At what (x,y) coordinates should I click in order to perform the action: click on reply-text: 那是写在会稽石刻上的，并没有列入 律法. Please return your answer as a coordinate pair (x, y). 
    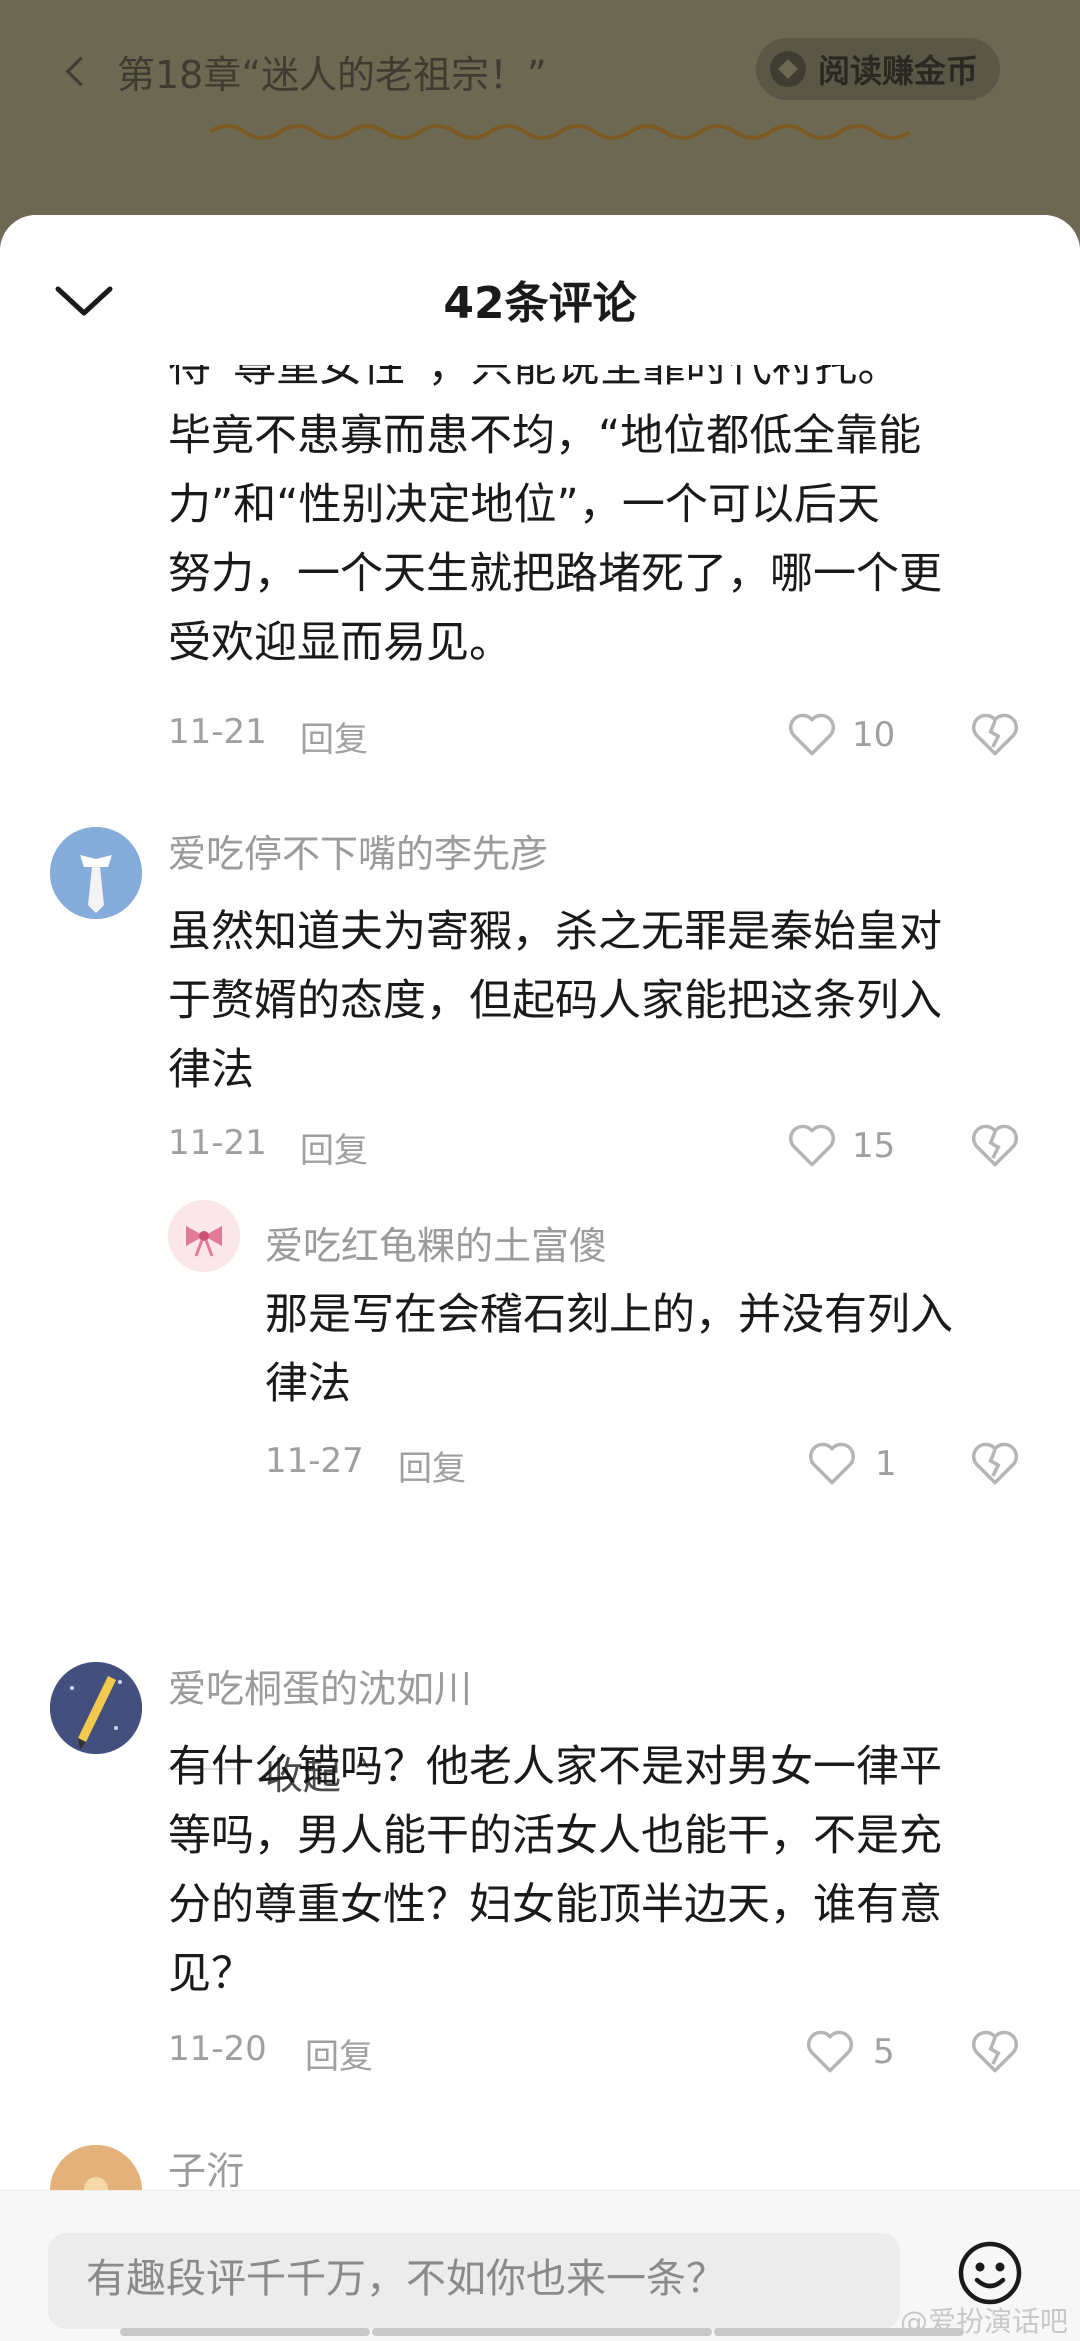
    Looking at the image, I should click on (609, 1350).